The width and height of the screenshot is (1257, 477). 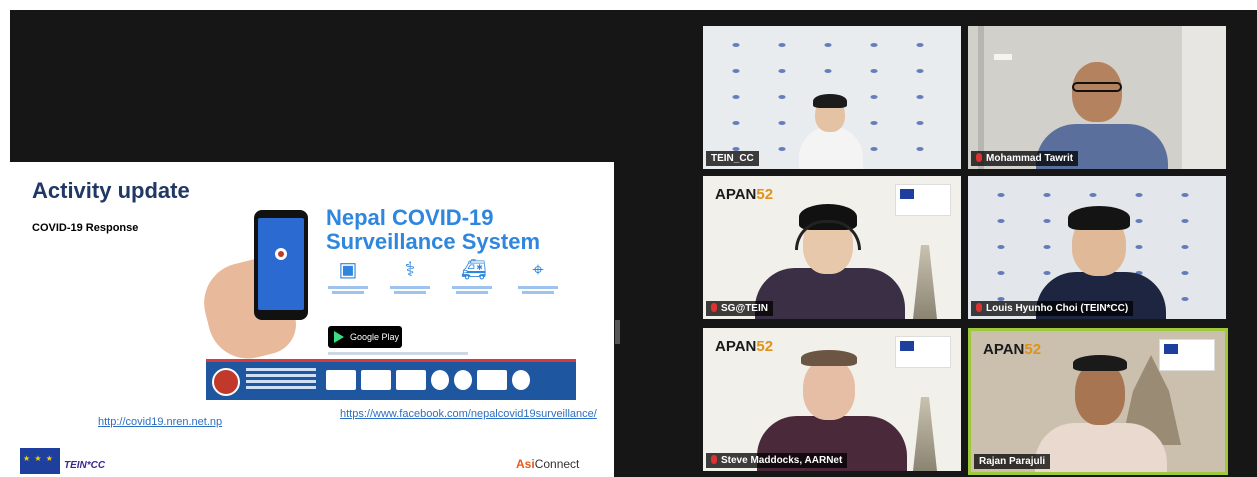 What do you see at coordinates (111, 190) in the screenshot?
I see `slide-title: Activity update` at bounding box center [111, 190].